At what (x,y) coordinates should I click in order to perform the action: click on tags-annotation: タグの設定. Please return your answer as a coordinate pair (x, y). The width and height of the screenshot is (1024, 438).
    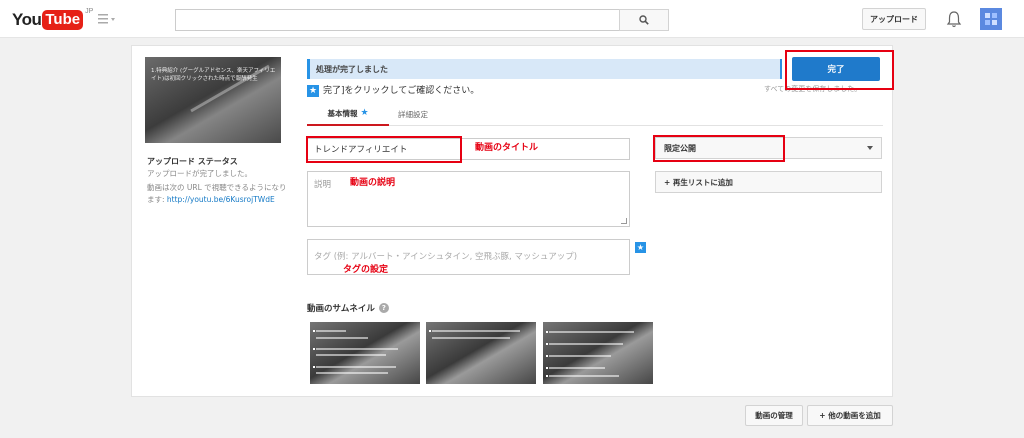
    Looking at the image, I should click on (366, 270).